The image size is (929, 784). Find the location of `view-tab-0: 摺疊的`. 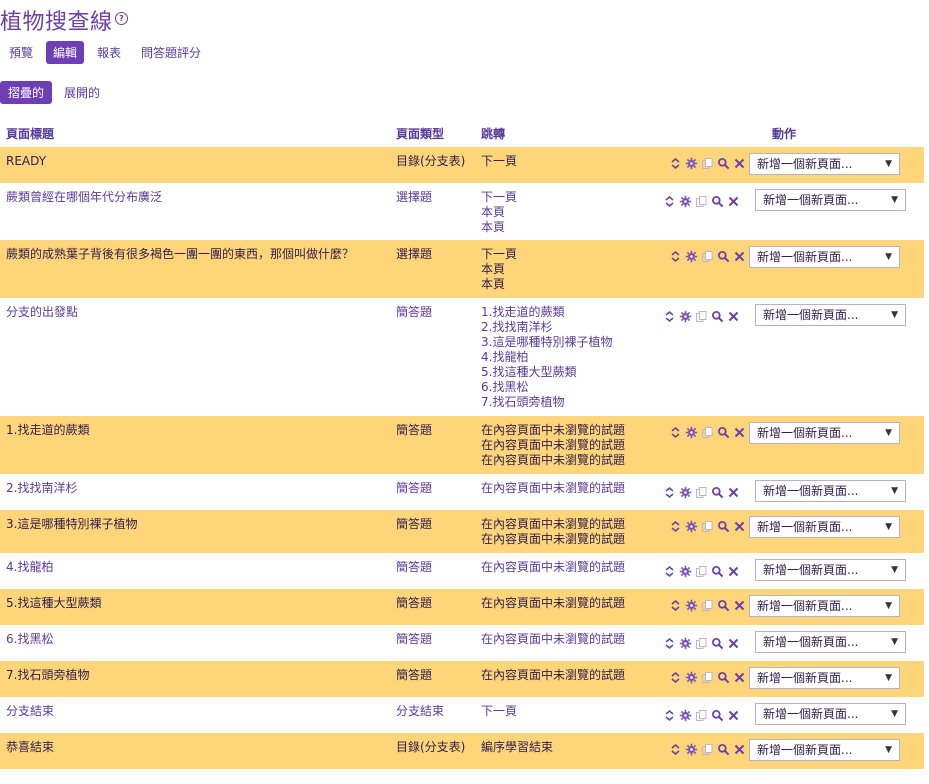

view-tab-0: 摺疊的 is located at coordinates (26, 92).